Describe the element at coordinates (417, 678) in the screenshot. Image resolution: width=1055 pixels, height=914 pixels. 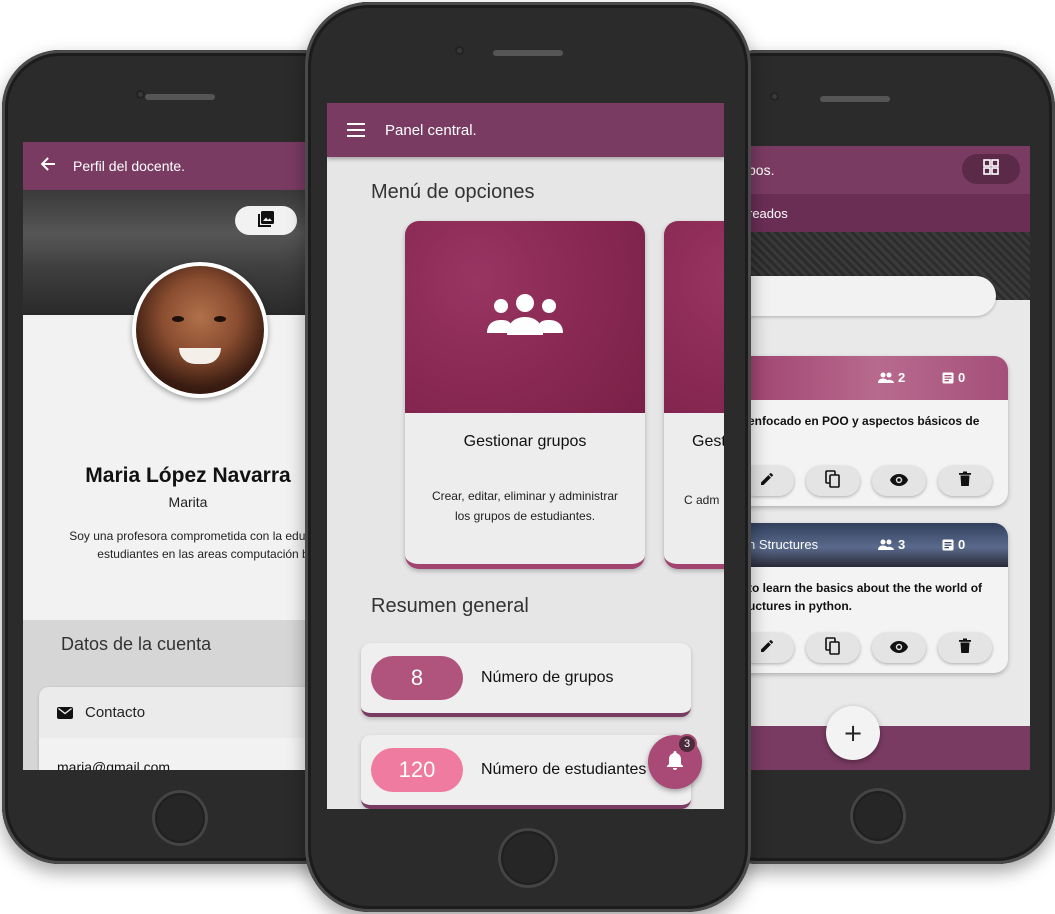
I see `stat-groups-value: 8` at that location.